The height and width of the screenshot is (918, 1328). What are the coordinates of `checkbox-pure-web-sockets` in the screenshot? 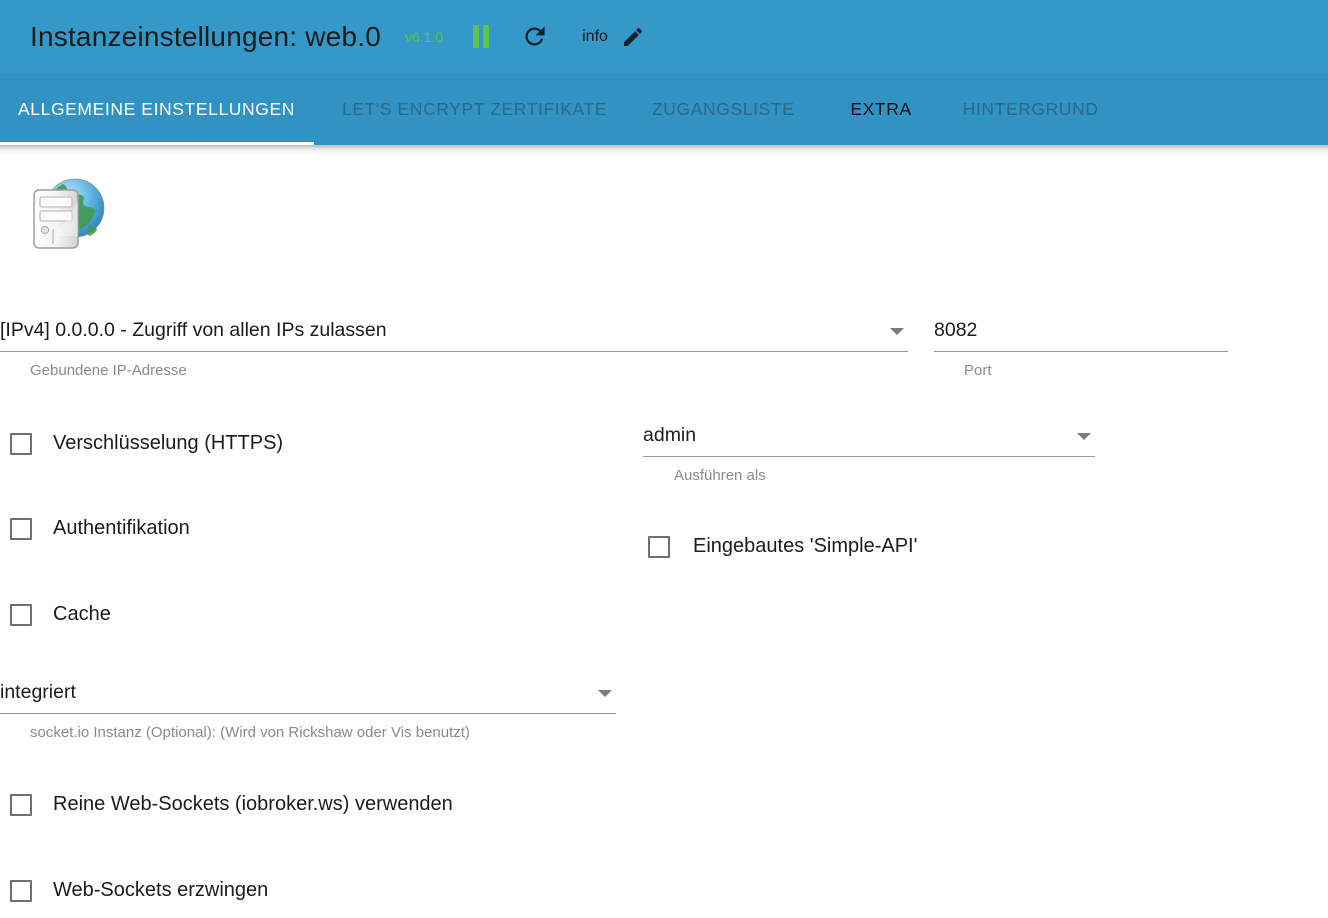 It's located at (21, 804).